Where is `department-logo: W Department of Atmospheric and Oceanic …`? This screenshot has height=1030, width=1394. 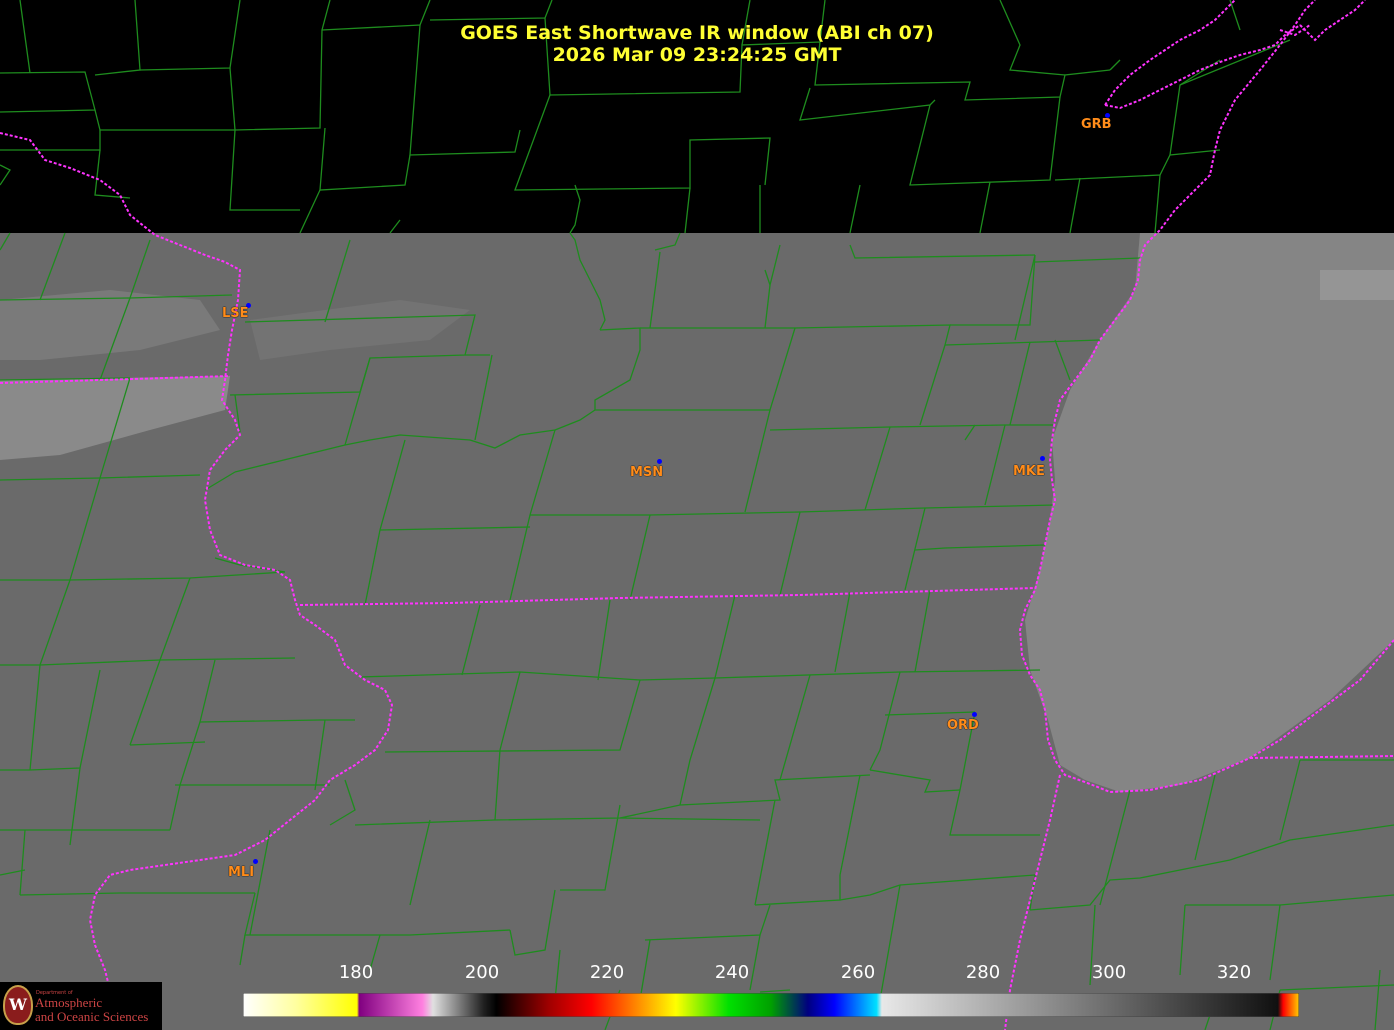
department-logo: W Department of Atmospheric and Oceanic … is located at coordinates (81, 1006).